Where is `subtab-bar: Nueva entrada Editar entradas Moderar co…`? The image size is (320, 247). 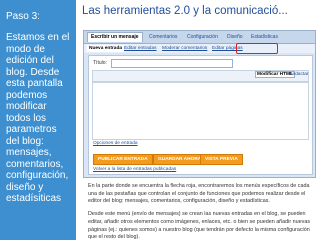
subtab-bar: Nueva entrada Editar entradas Moderar co… is located at coordinates (199, 48).